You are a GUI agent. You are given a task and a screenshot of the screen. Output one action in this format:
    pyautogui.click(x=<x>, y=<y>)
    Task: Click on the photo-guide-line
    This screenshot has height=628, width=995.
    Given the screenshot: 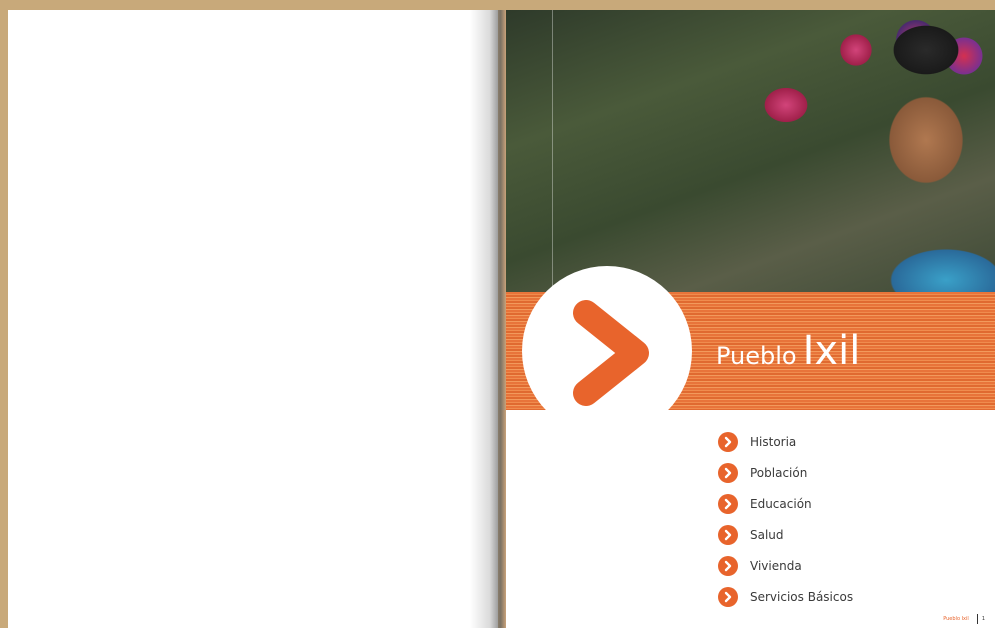 What is the action you would take?
    pyautogui.click(x=552, y=151)
    